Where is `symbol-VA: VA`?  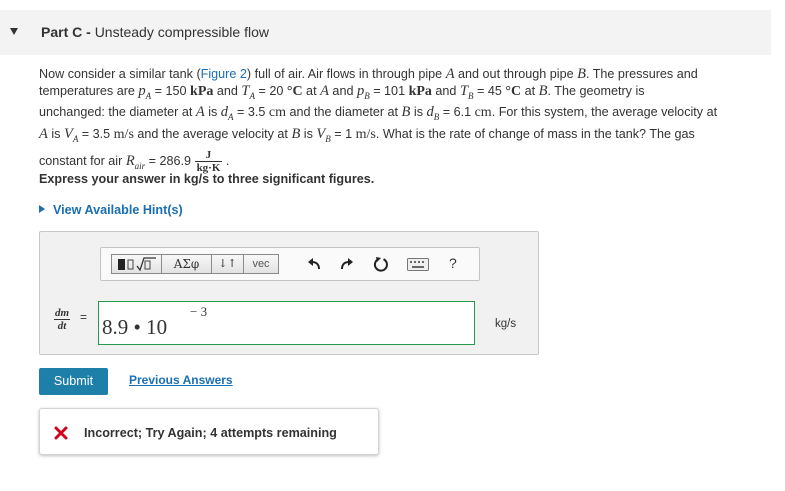 symbol-VA: VA is located at coordinates (71, 134).